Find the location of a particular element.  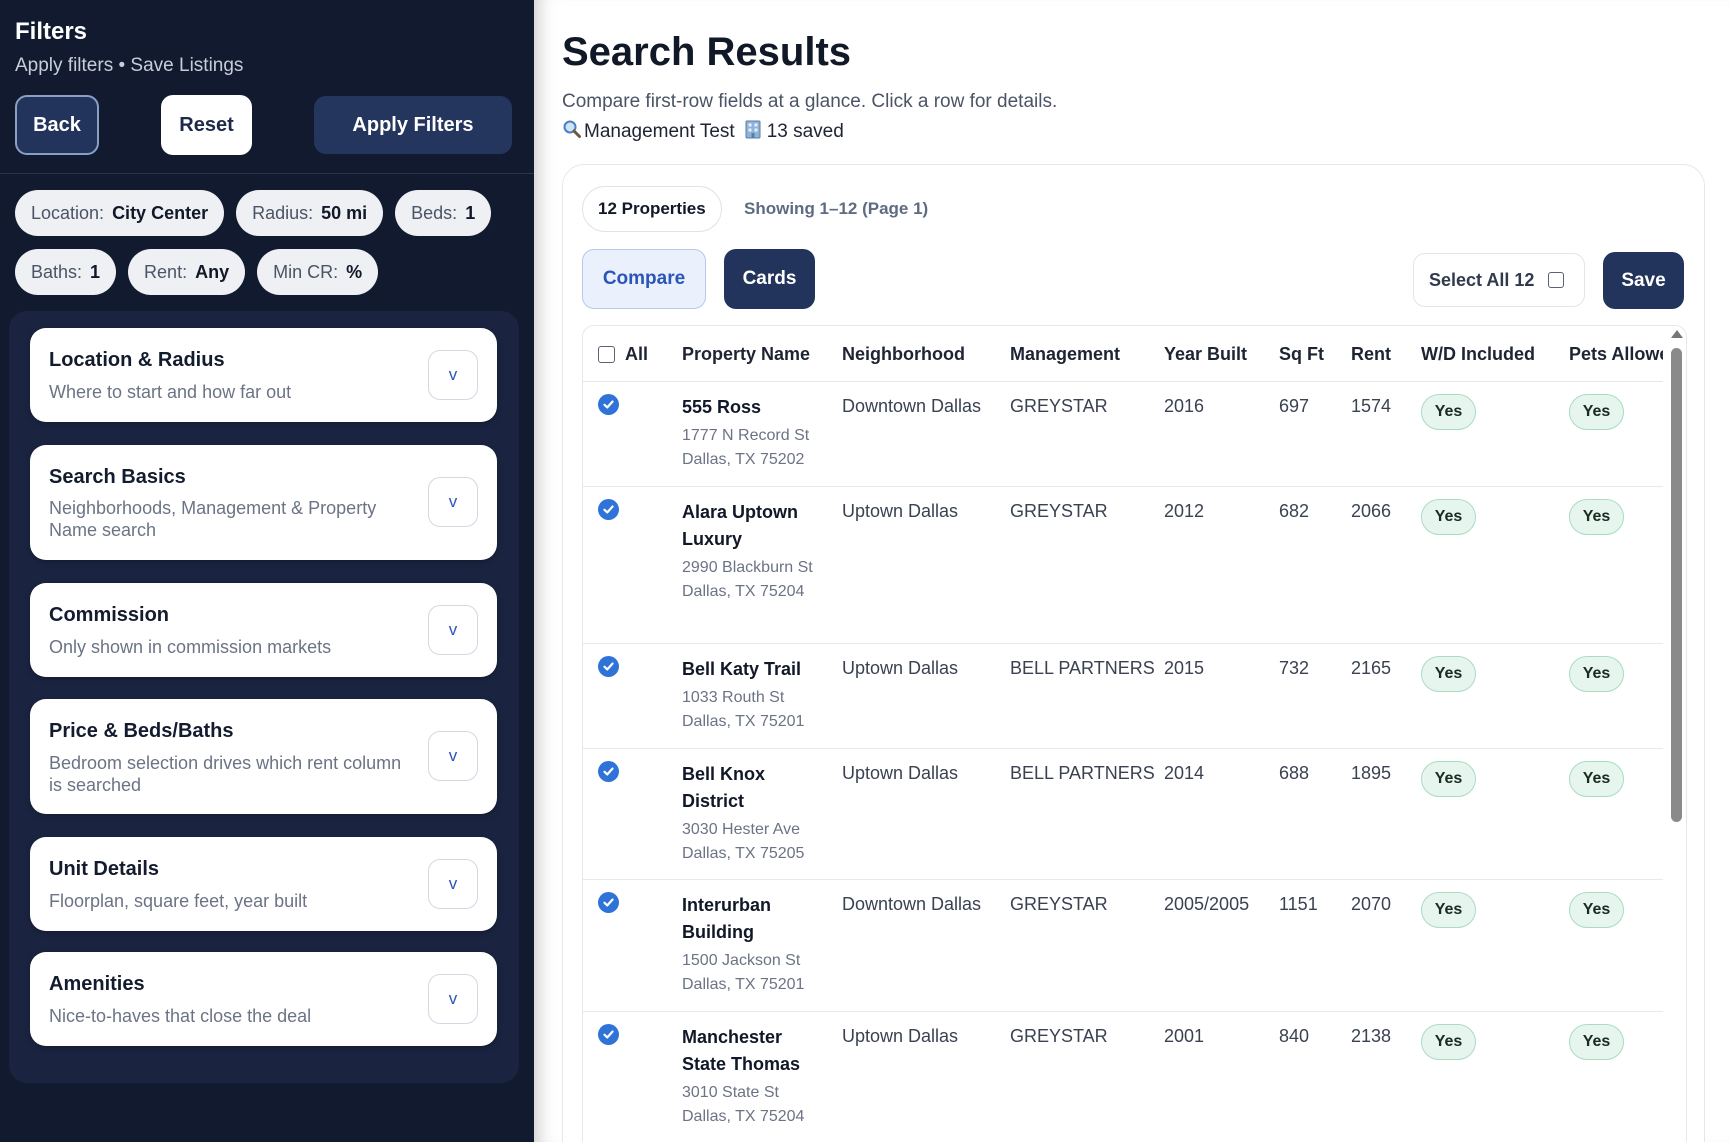

filter-chip-baths: Baths: 1 is located at coordinates (66, 272).